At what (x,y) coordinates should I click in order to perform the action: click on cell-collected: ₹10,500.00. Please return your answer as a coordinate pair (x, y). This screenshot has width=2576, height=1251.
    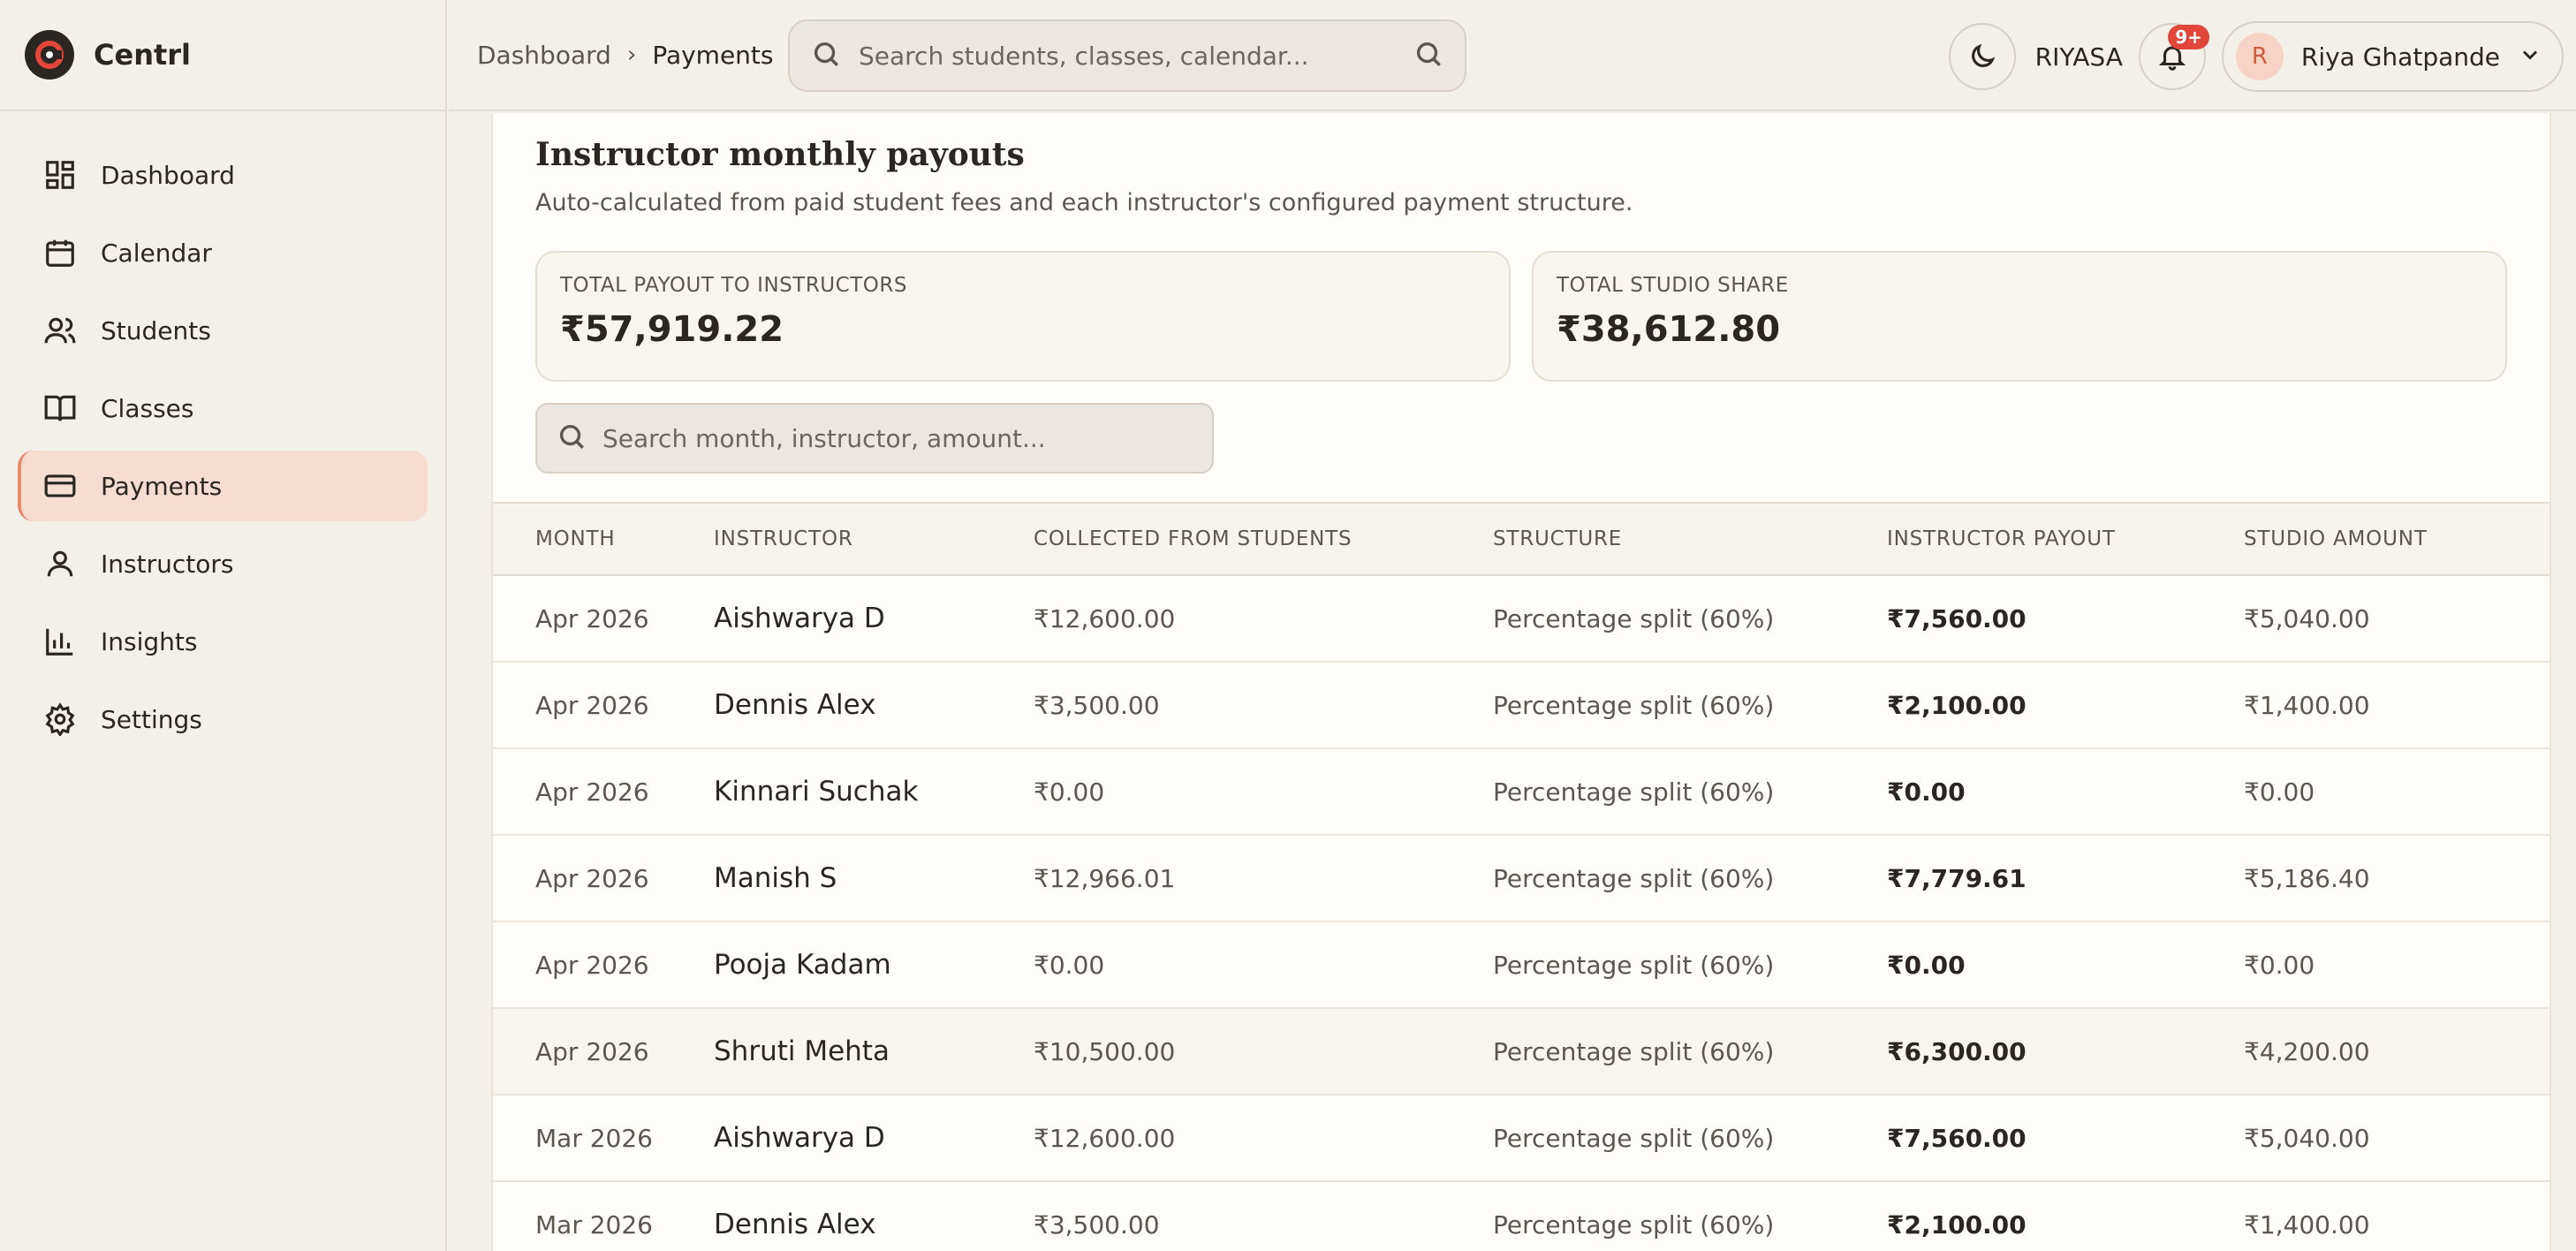
    Looking at the image, I should click on (1105, 1051).